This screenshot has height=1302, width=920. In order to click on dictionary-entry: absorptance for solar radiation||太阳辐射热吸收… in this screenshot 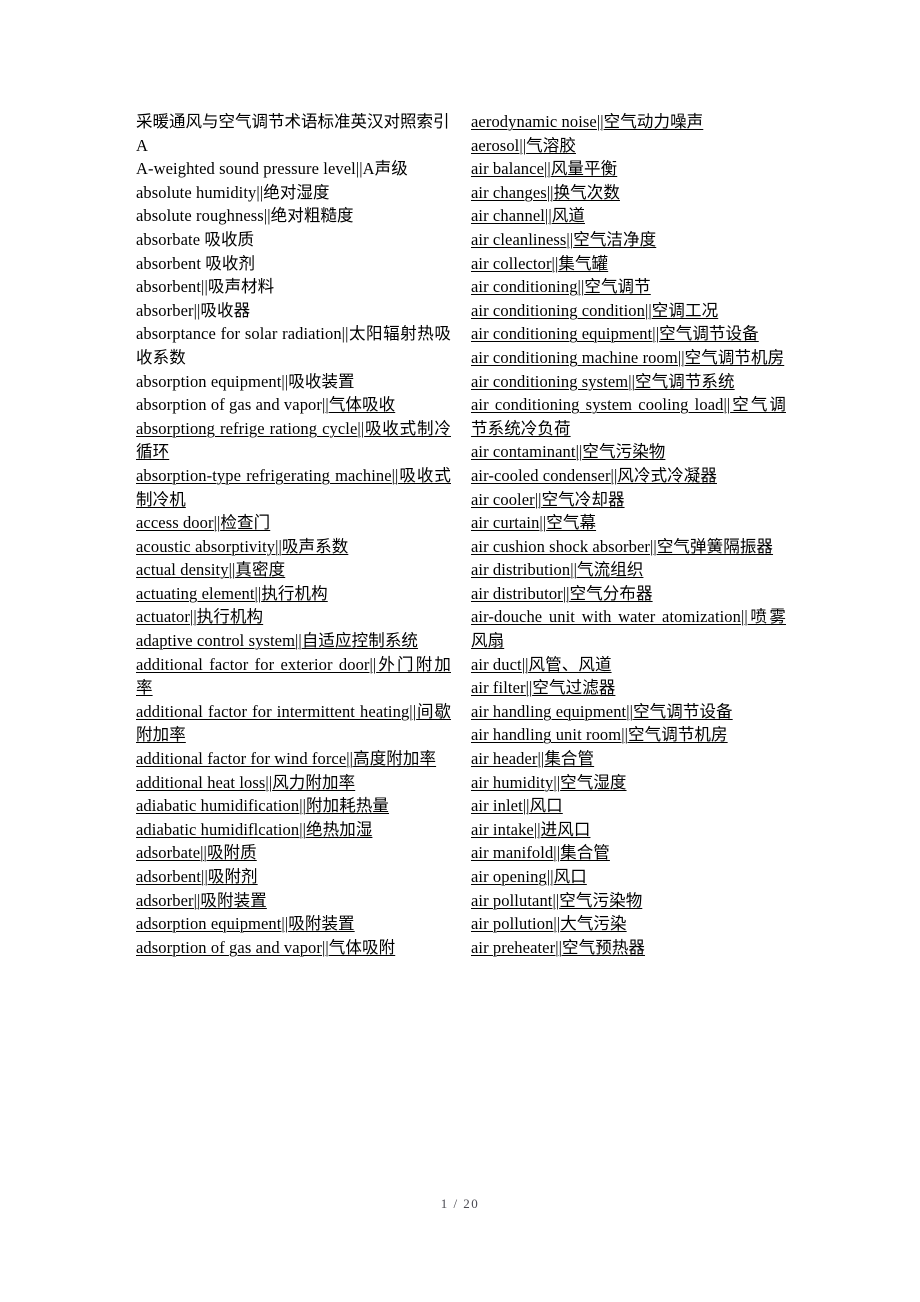, I will do `click(293, 345)`.